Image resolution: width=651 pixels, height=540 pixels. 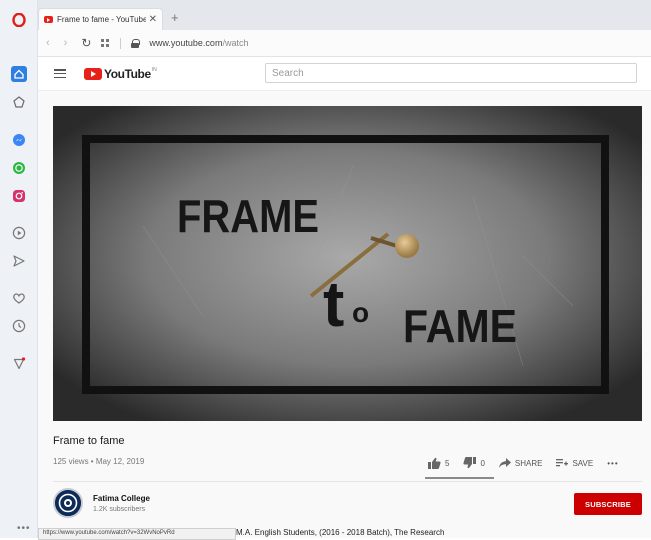 I want to click on channel-avatar, so click(x=68, y=503).